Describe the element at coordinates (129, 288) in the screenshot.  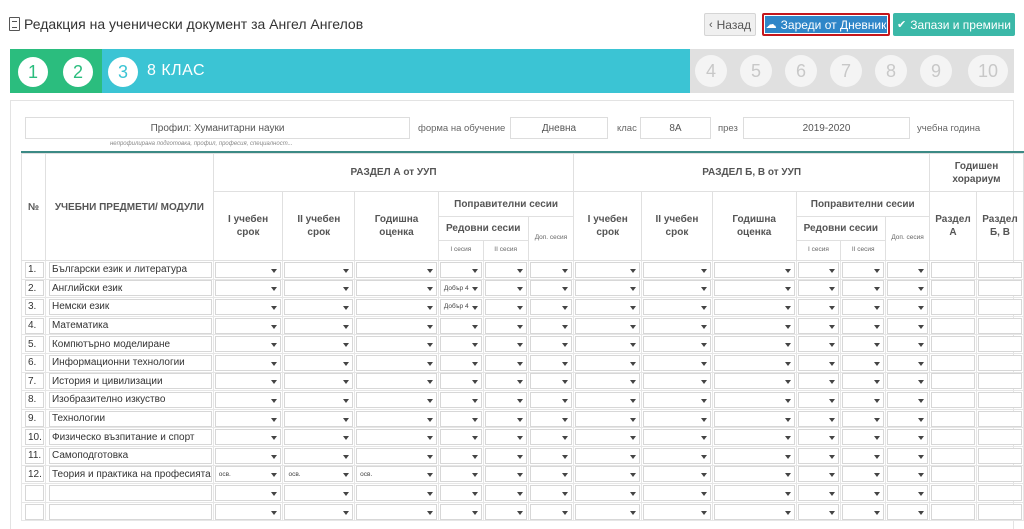
I see `subject-cell: Английски език` at that location.